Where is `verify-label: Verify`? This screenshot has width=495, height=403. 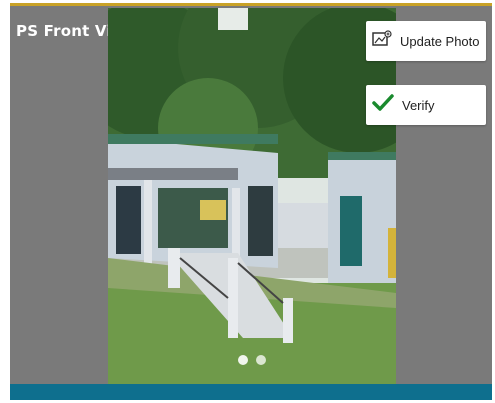 verify-label: Verify is located at coordinates (418, 105).